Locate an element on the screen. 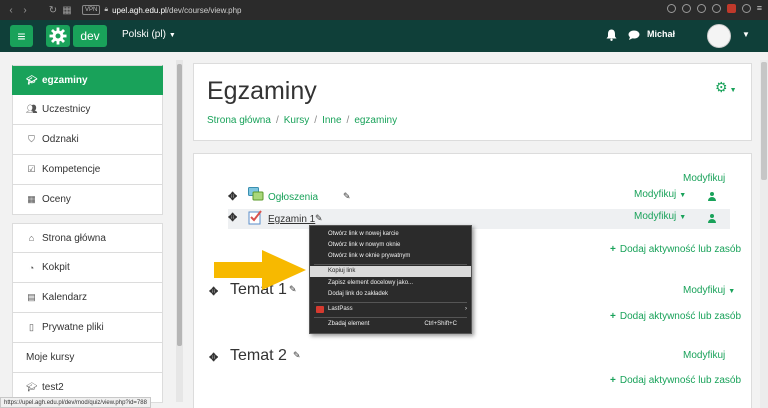 This screenshot has width=768, height=408. avatar is located at coordinates (719, 36).